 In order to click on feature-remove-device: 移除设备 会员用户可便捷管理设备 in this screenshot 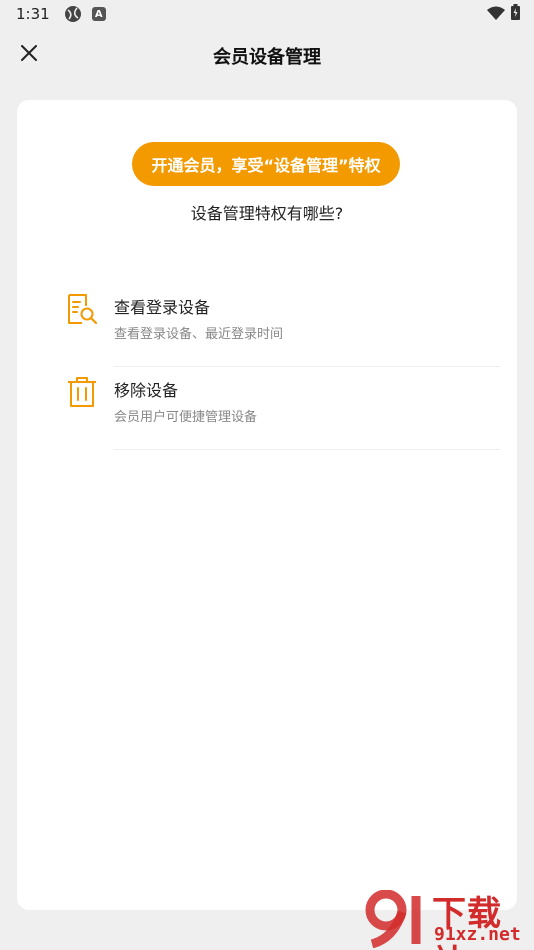, I will do `click(283, 410)`.